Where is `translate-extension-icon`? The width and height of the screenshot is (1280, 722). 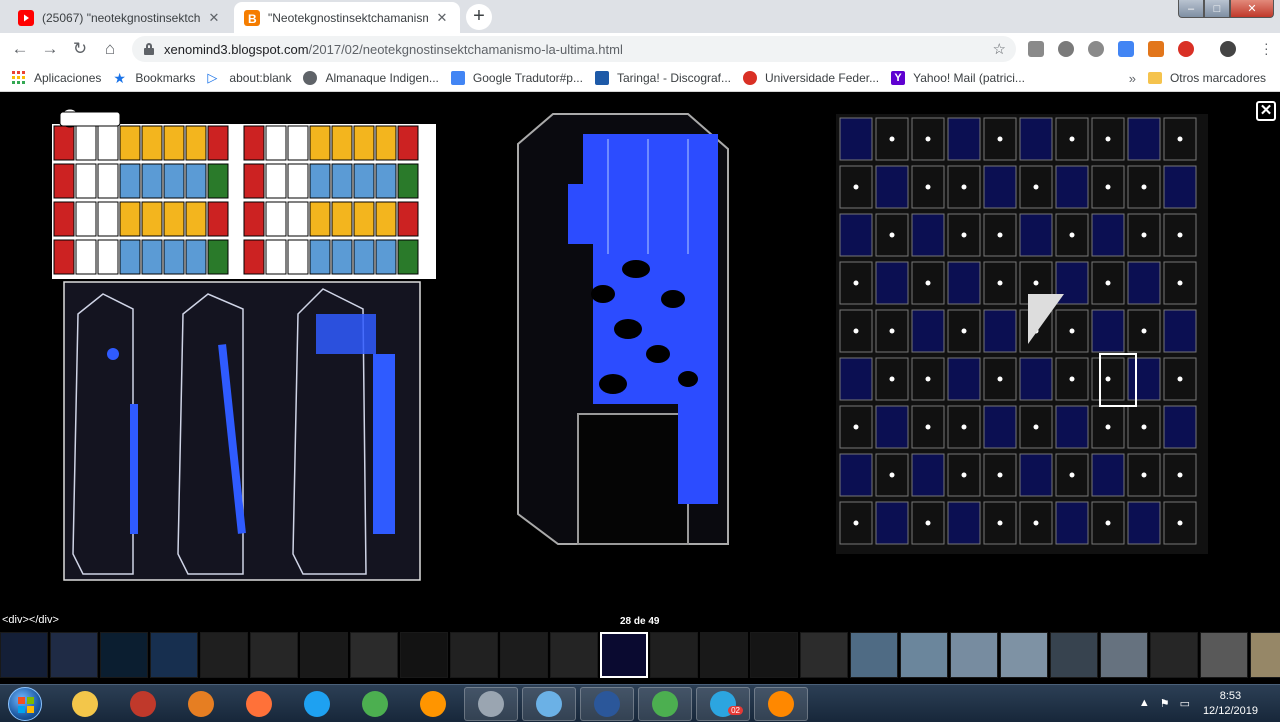
translate-extension-icon is located at coordinates (1126, 49).